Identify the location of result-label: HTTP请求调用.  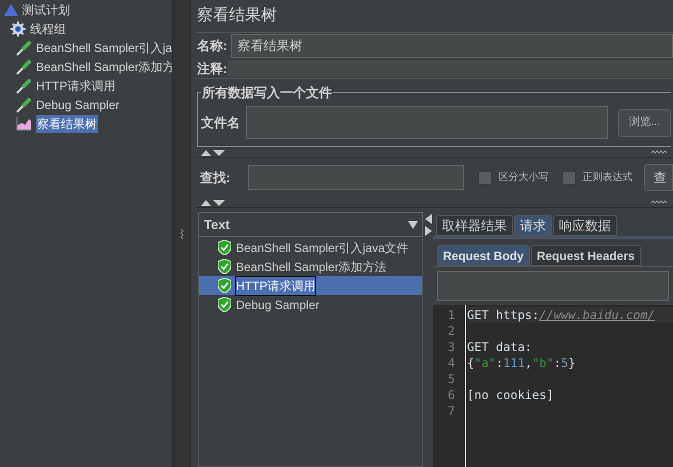
(276, 285).